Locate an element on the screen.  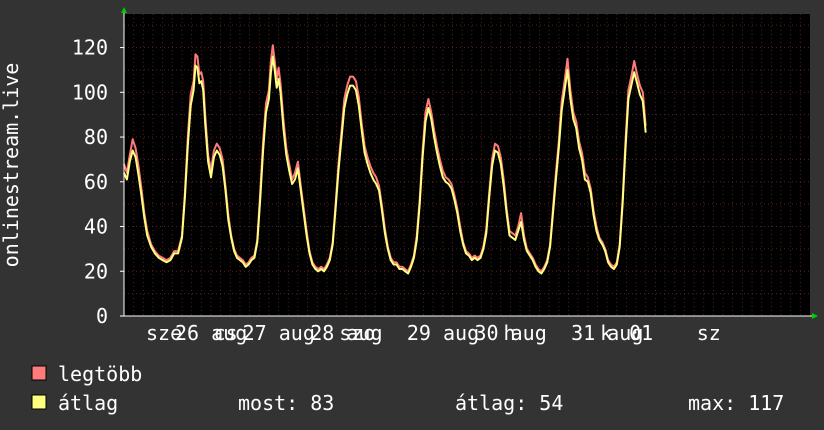
x-tick-label: 29 aug is located at coordinates (443, 333).